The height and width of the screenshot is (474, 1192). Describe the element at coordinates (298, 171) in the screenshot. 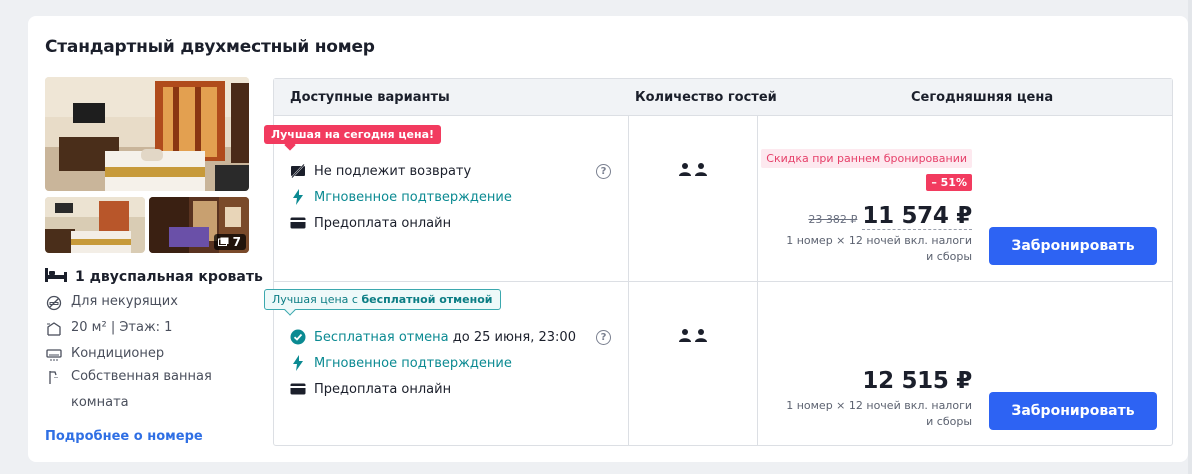

I see `no-refund-icon` at that location.